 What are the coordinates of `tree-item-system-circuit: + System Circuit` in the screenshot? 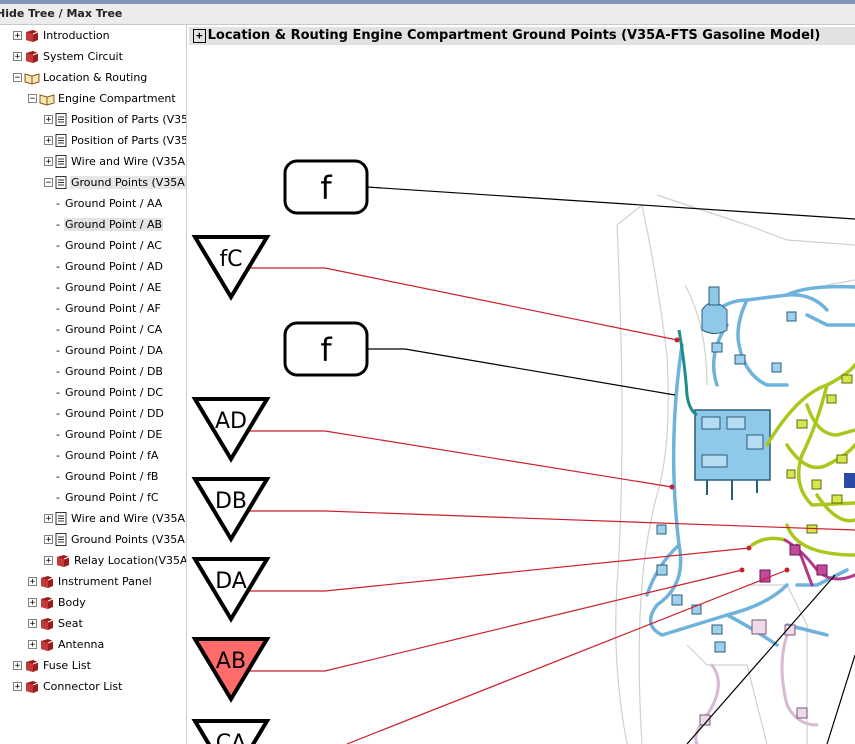 It's located at (68, 56).